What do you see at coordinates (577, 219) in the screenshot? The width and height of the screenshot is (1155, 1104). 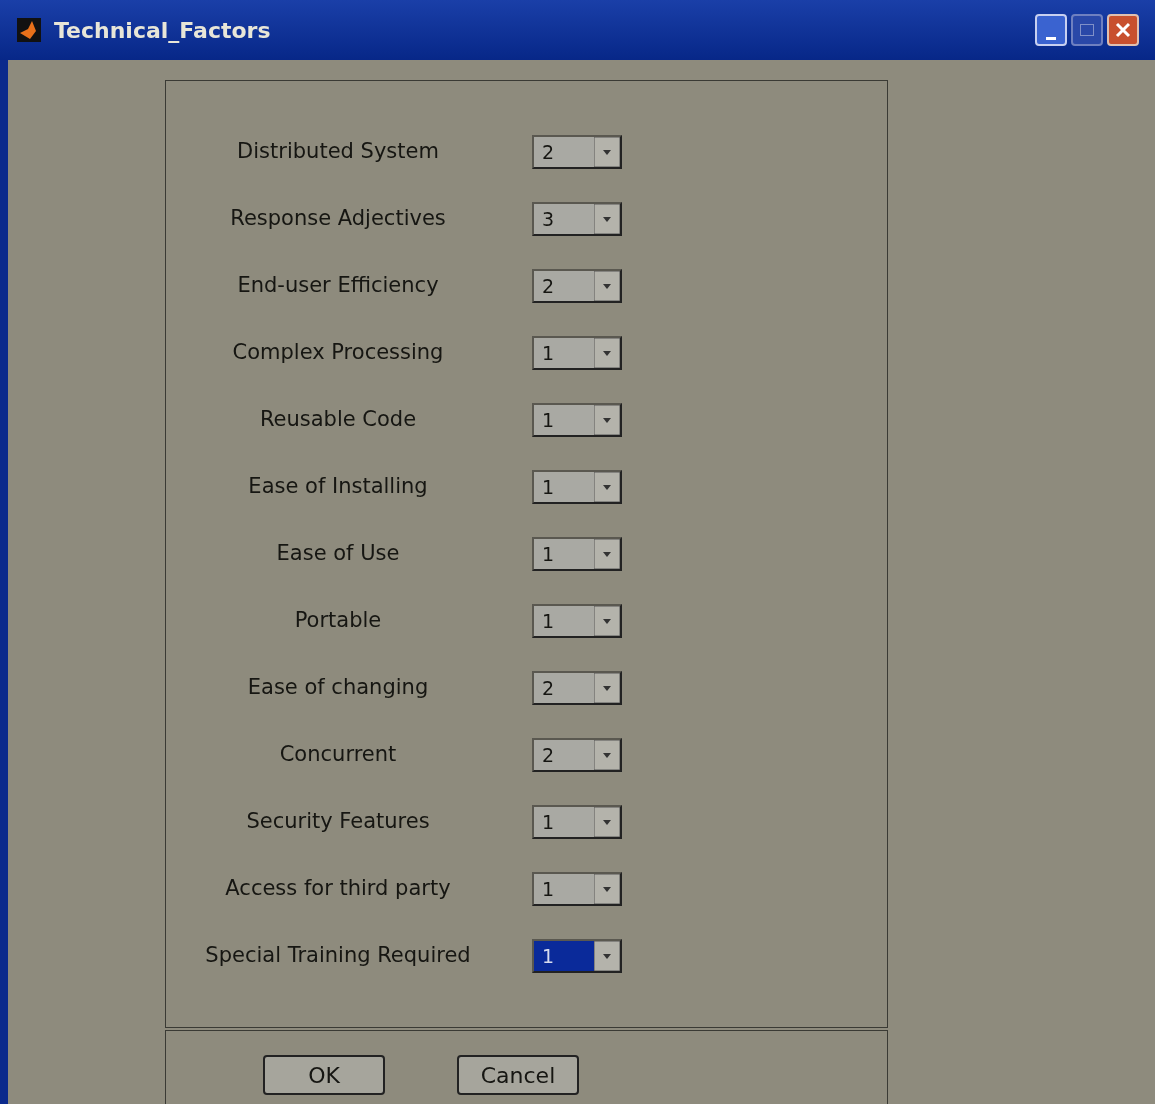 I see `value-dropdown: 3` at bounding box center [577, 219].